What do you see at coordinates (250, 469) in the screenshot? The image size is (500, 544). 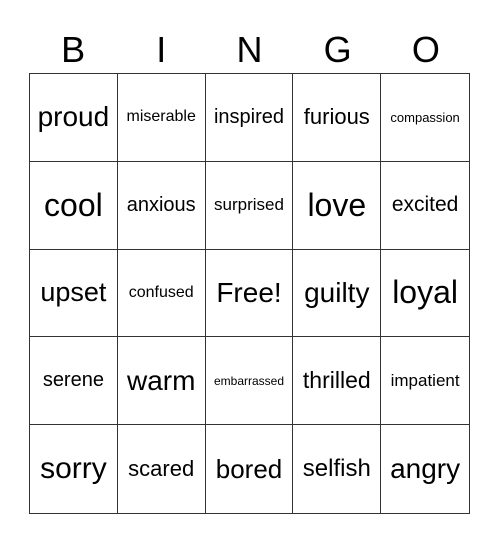 I see `bingo-cell: bored` at bounding box center [250, 469].